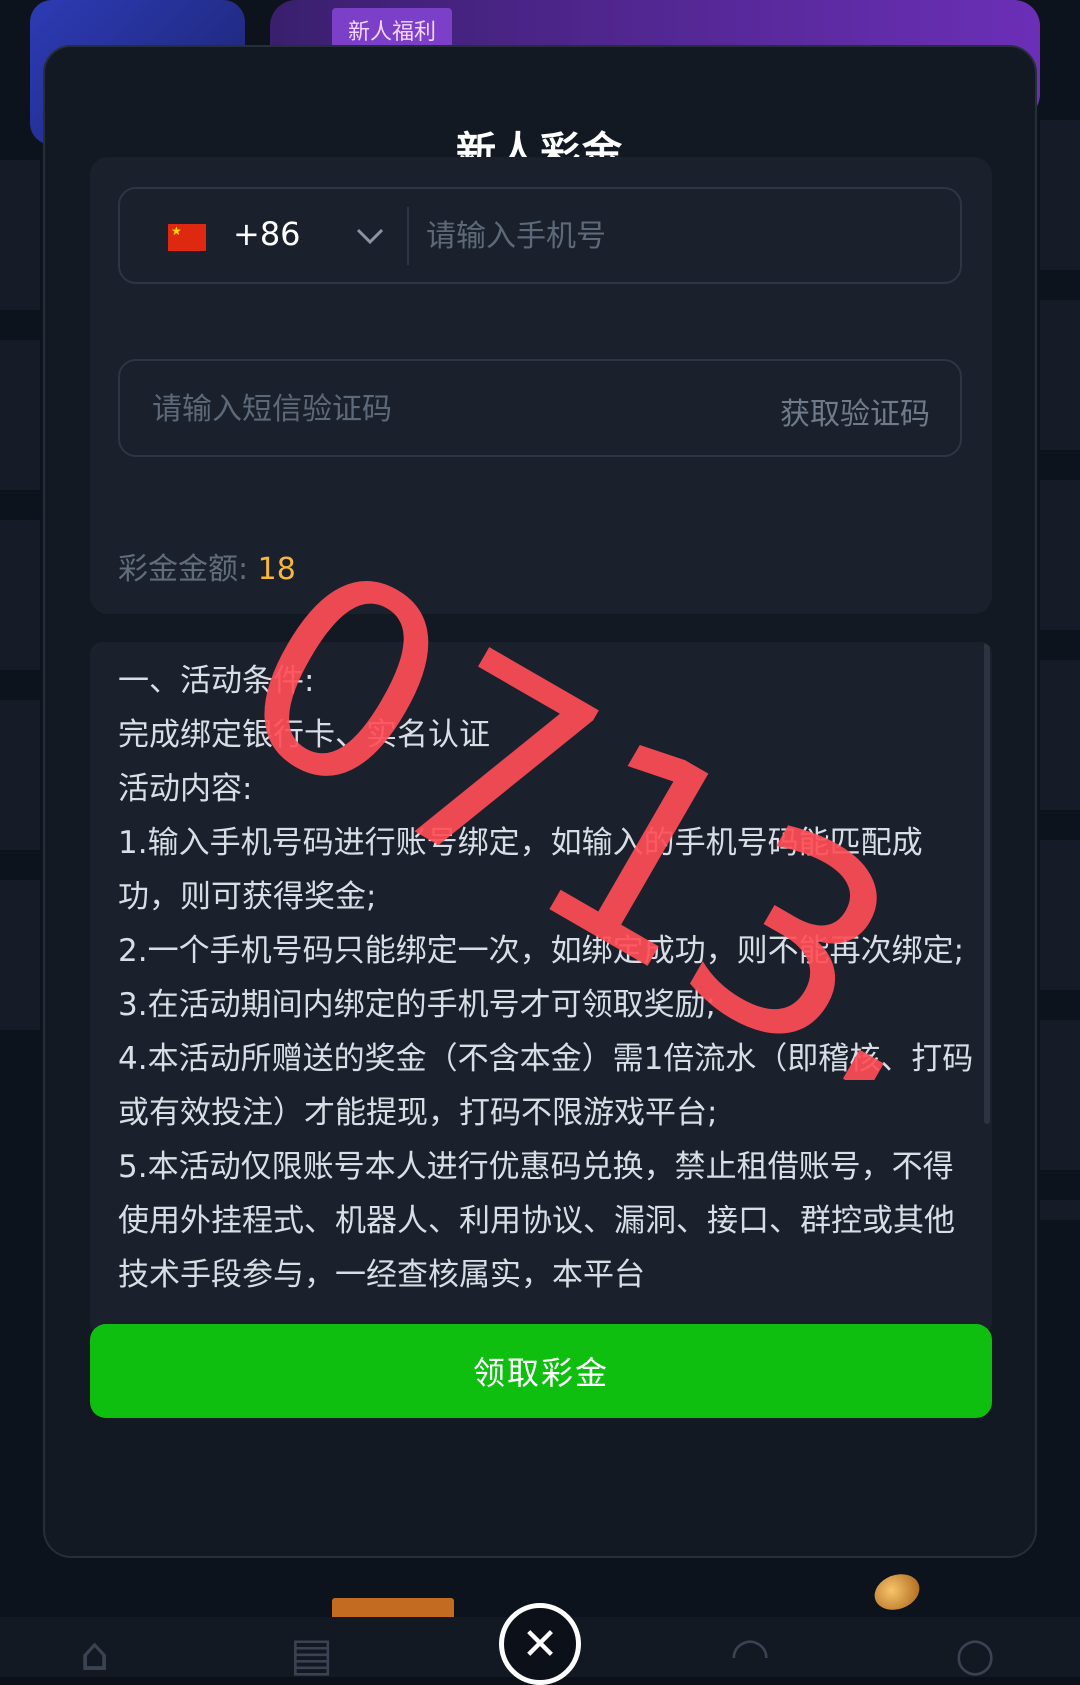 The height and width of the screenshot is (1685, 1080). Describe the element at coordinates (897, 1592) in the screenshot. I see `coin-icon` at that location.